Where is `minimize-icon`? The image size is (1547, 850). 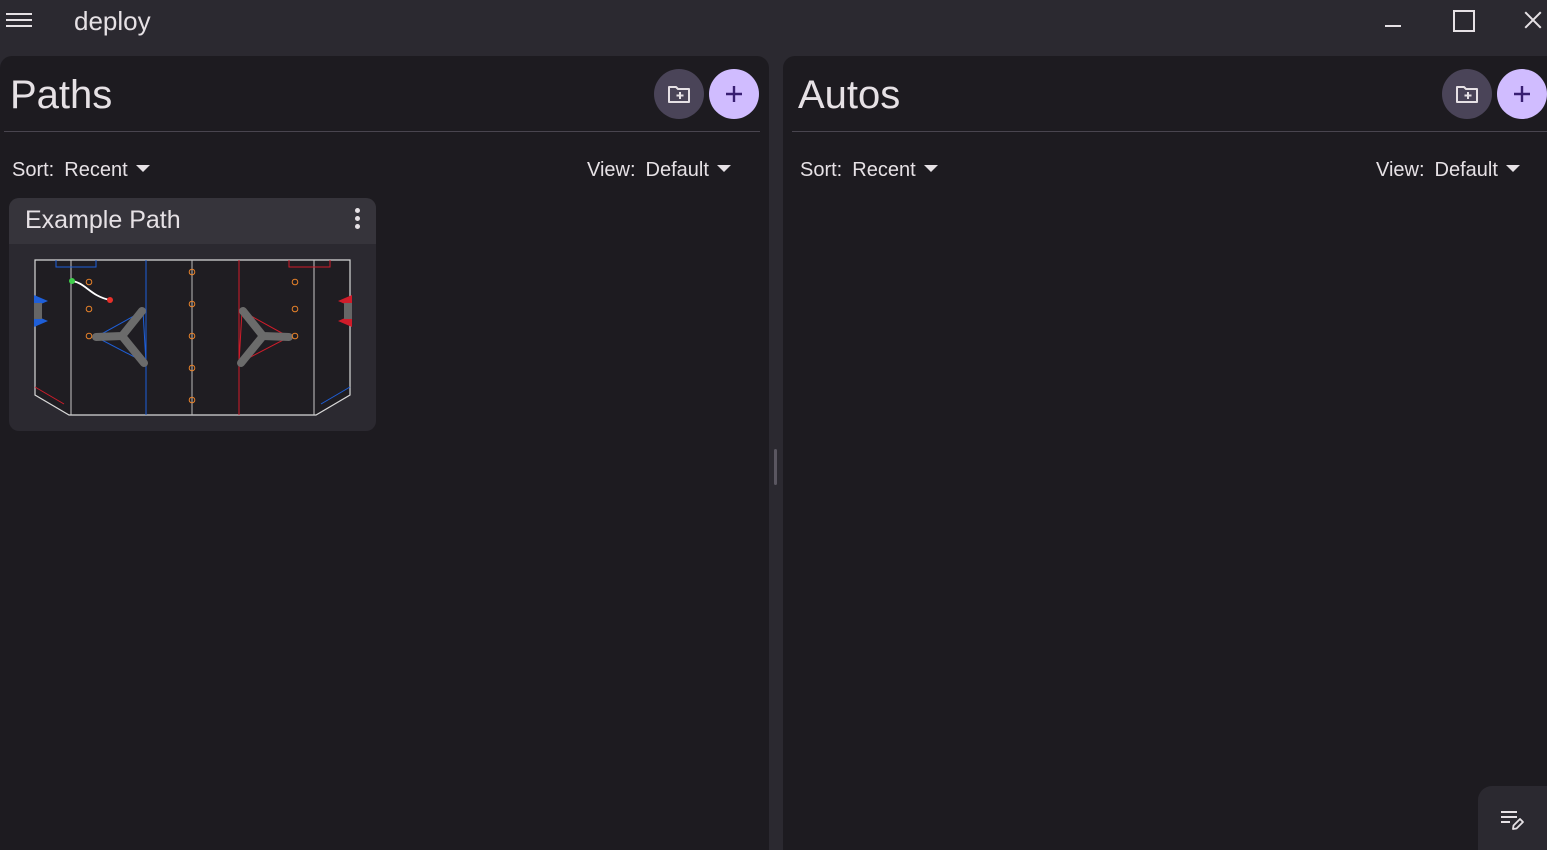
minimize-icon is located at coordinates (1393, 22).